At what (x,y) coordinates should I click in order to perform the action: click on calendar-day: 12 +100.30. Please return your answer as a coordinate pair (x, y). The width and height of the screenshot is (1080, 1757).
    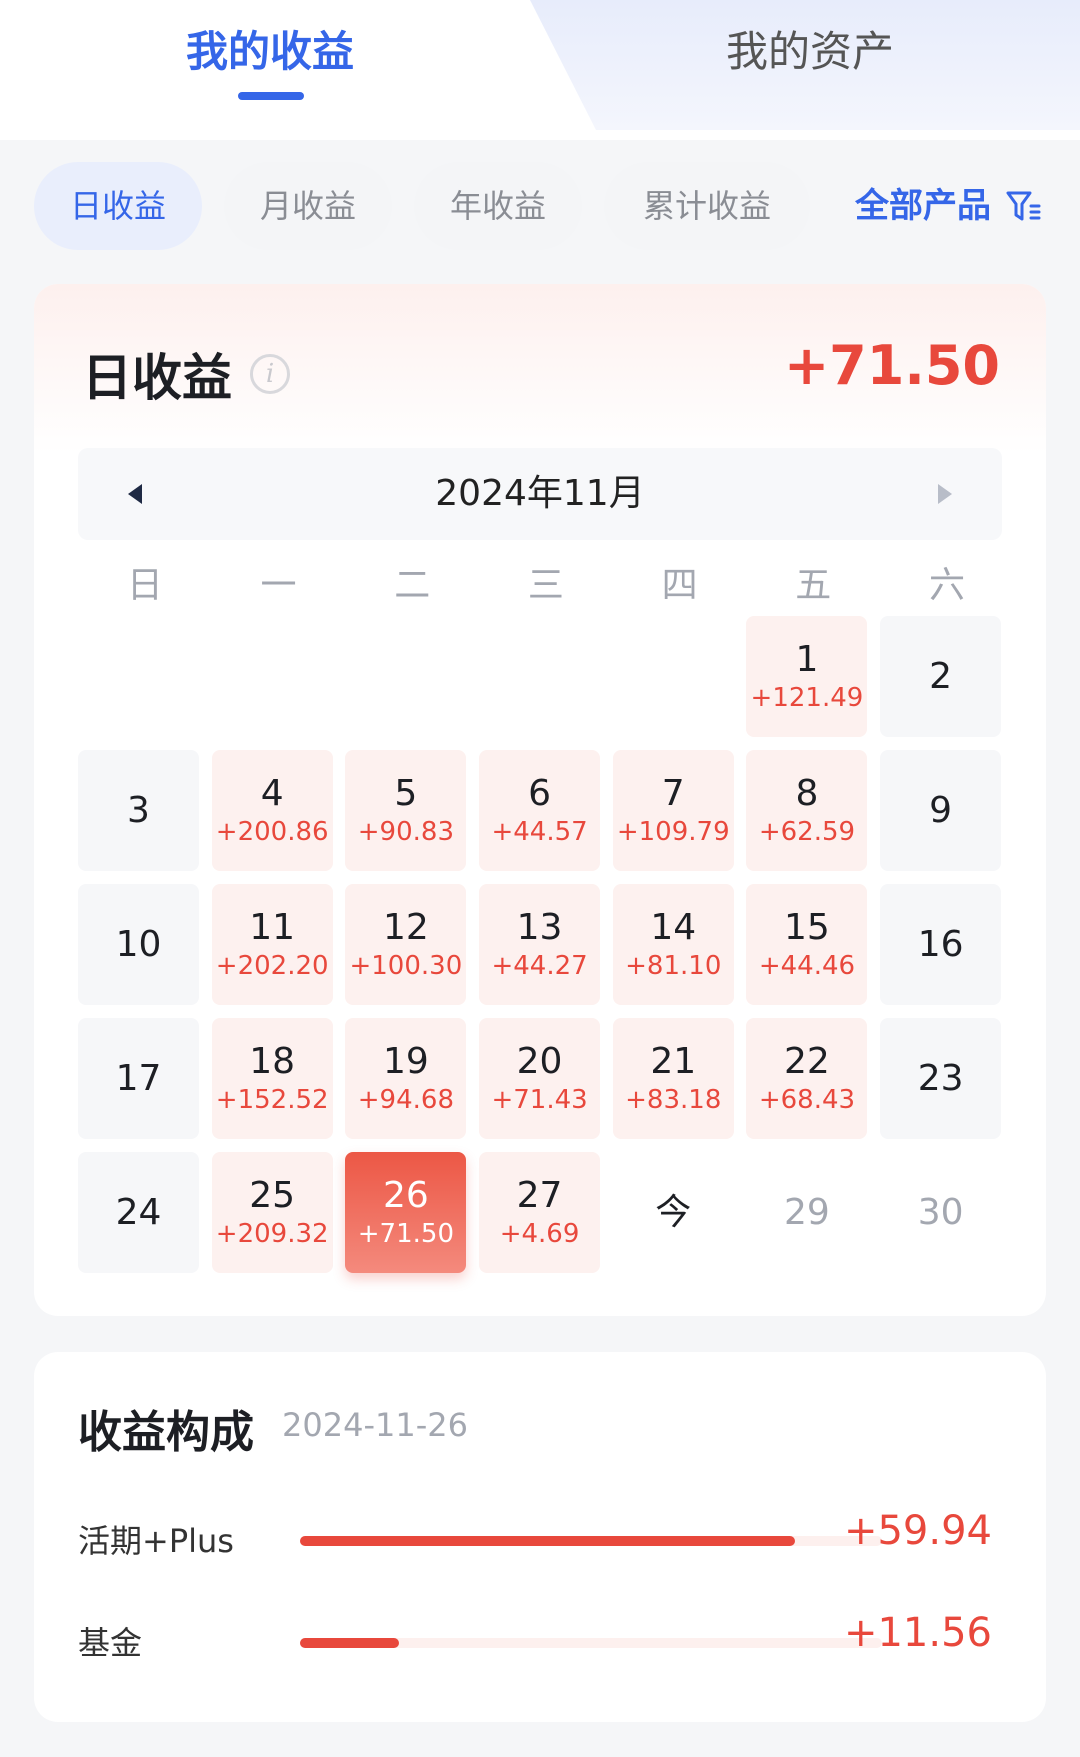
    Looking at the image, I should click on (406, 944).